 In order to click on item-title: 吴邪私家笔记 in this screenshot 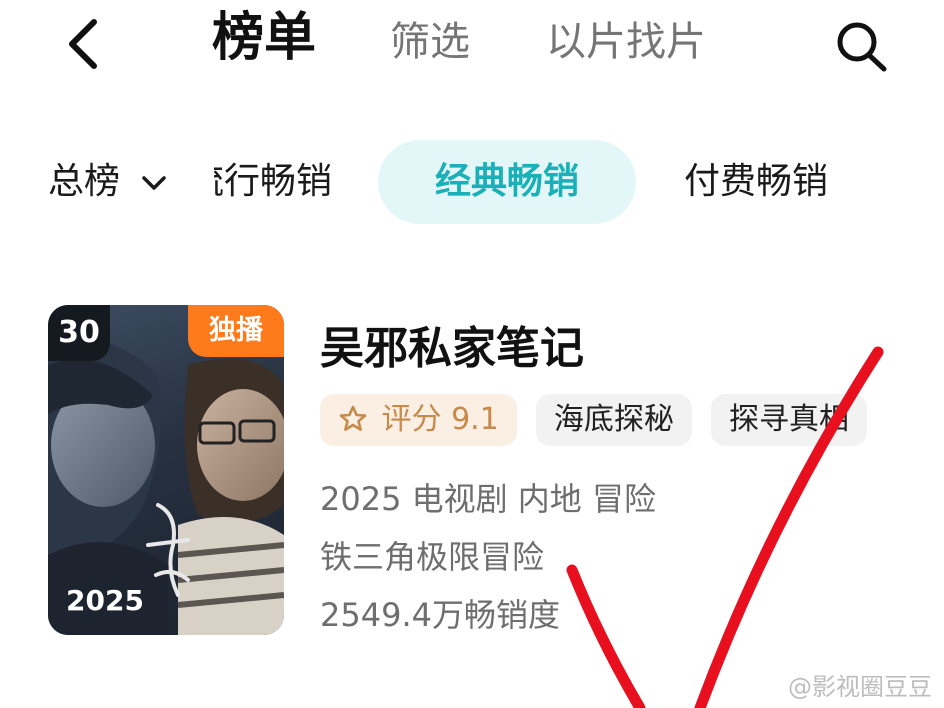, I will do `click(452, 344)`.